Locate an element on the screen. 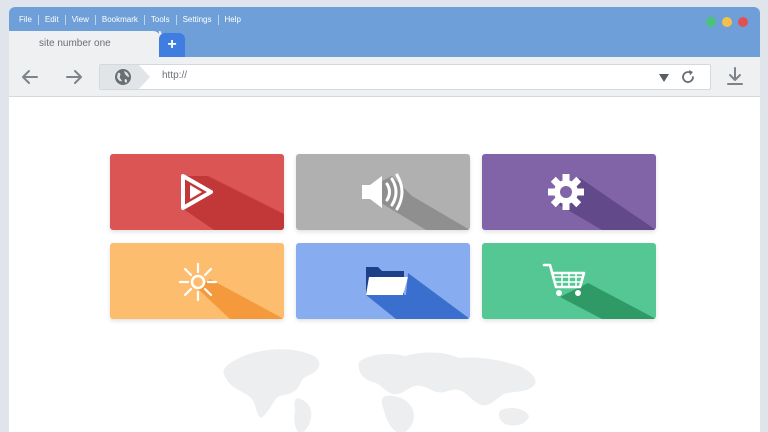  cart-icon is located at coordinates (564, 279).